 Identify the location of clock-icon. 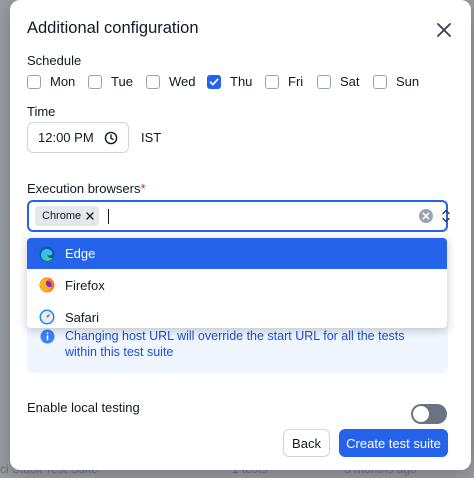
(111, 138).